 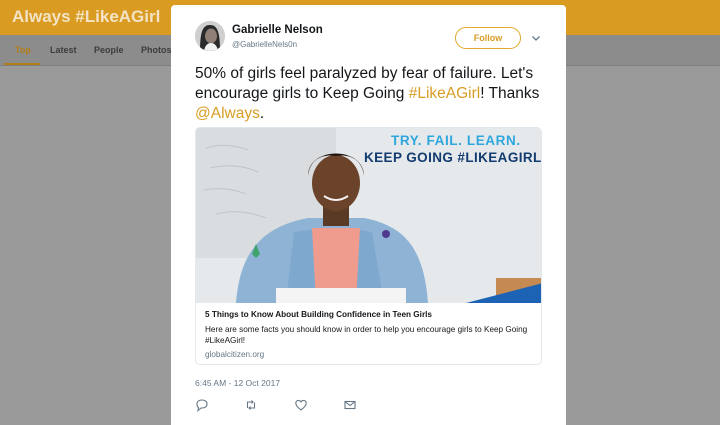 I want to click on hashtag-link: #LikeAGirl, so click(x=445, y=93).